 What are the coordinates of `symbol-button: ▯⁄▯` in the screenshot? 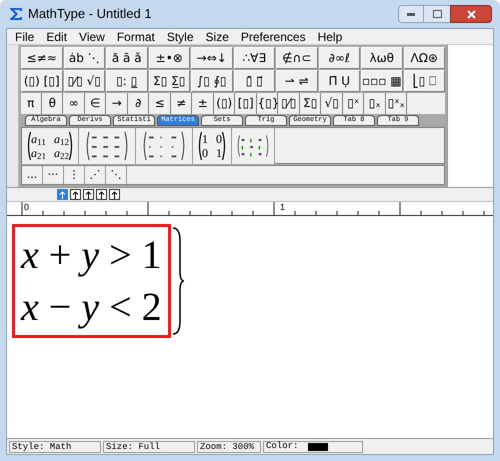 It's located at (289, 103).